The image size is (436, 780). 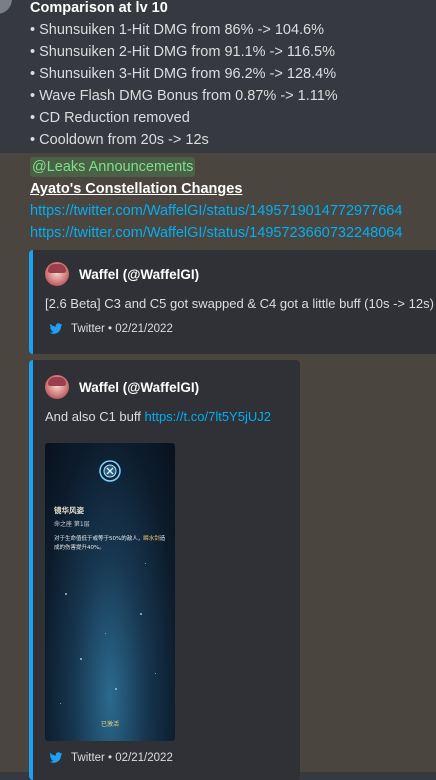 What do you see at coordinates (110, 543) in the screenshot?
I see `constellation-description: 对于生命值低于或等于50%的敌人，瞬水剑造成的伤害提升40%。` at bounding box center [110, 543].